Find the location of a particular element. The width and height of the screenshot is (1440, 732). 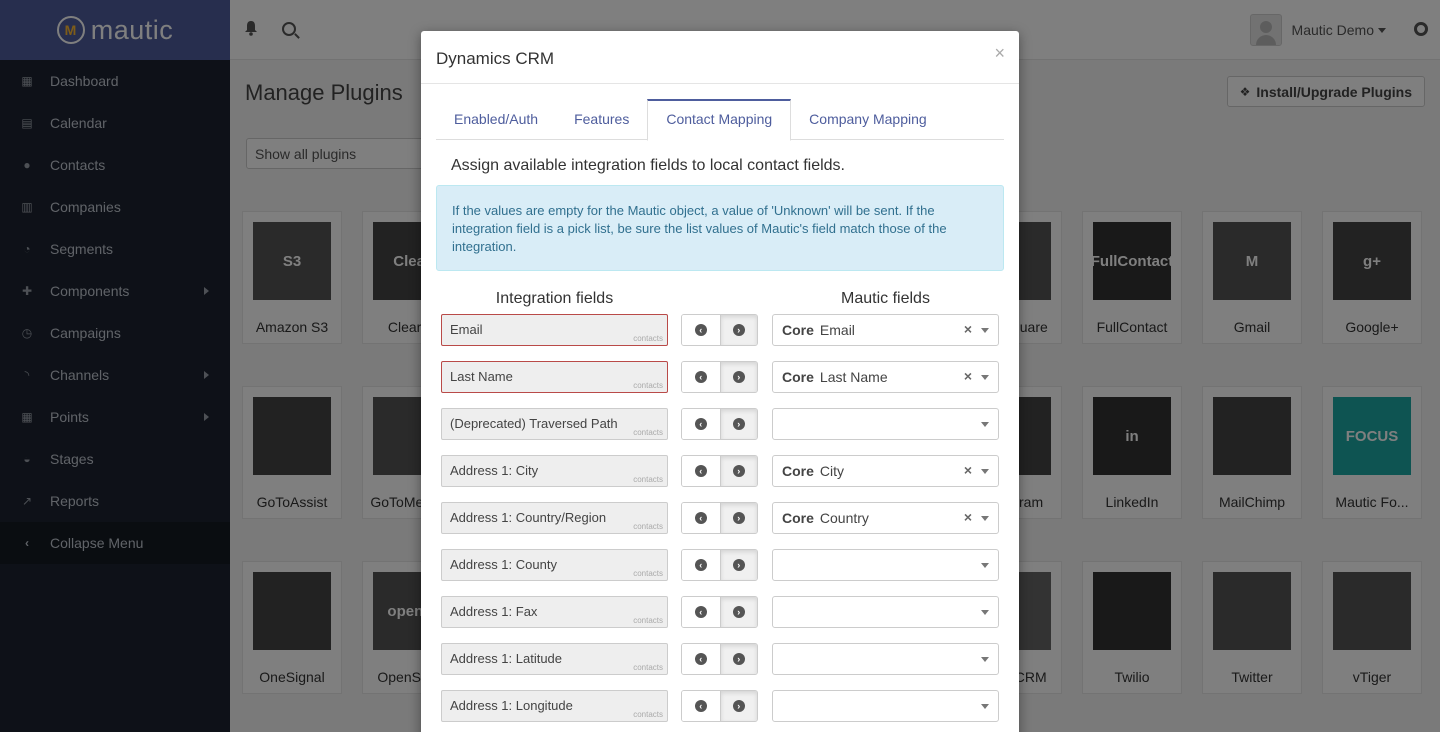

integration-field: (Deprecated) Traversed Path contacts is located at coordinates (554, 424).